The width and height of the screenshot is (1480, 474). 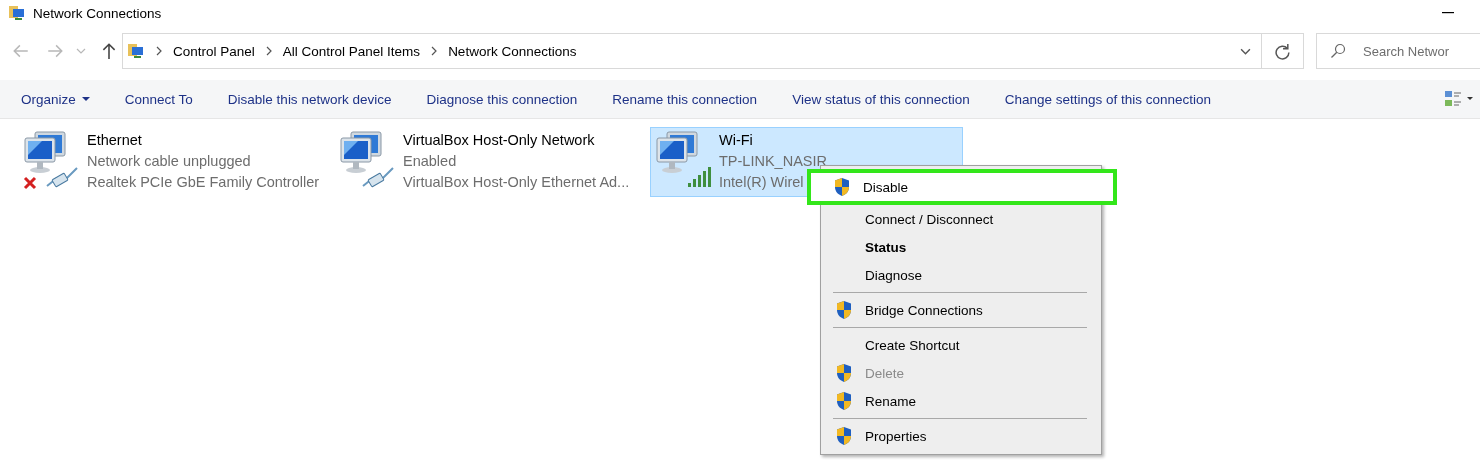 What do you see at coordinates (961, 247) in the screenshot?
I see `menu-item: Status` at bounding box center [961, 247].